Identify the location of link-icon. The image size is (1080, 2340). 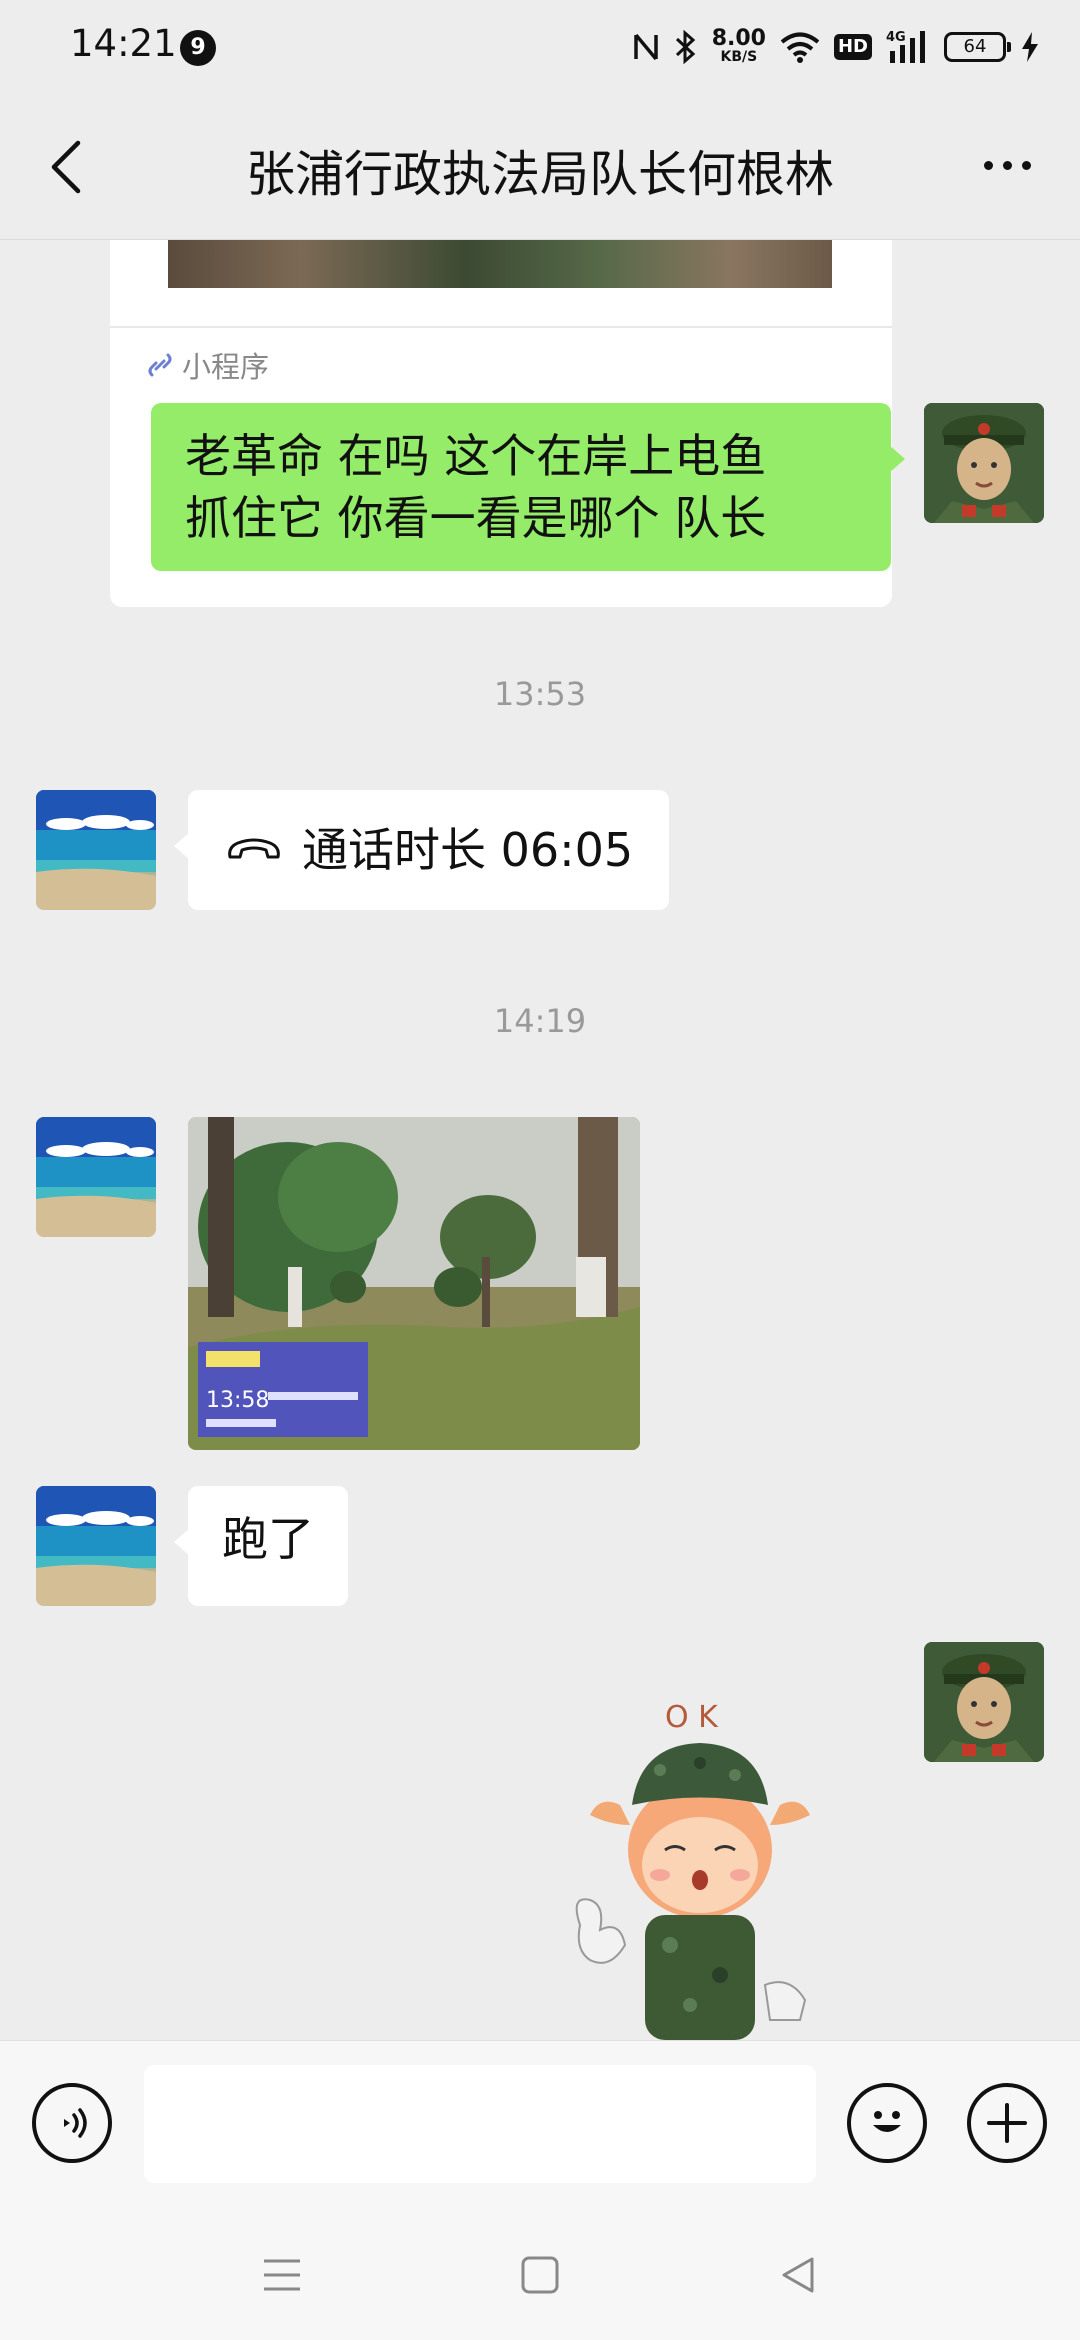
(160, 365).